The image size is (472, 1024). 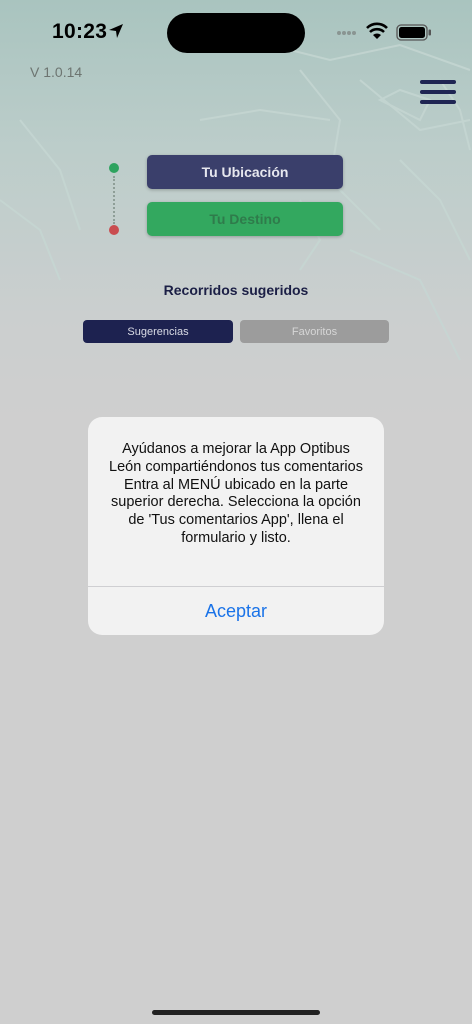 What do you see at coordinates (114, 230) in the screenshot?
I see `destination-marker-icon` at bounding box center [114, 230].